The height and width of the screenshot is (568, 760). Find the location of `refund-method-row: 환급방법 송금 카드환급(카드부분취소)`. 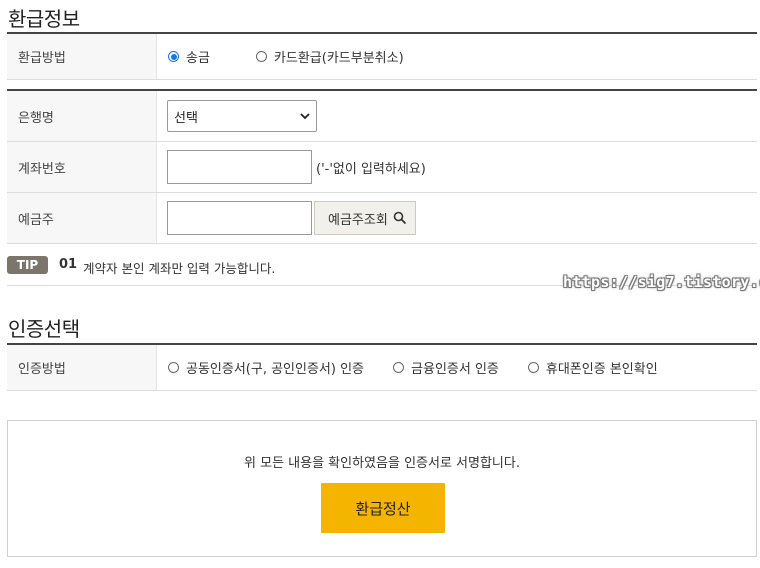

refund-method-row: 환급방법 송금 카드환급(카드부분취소) is located at coordinates (382, 57).